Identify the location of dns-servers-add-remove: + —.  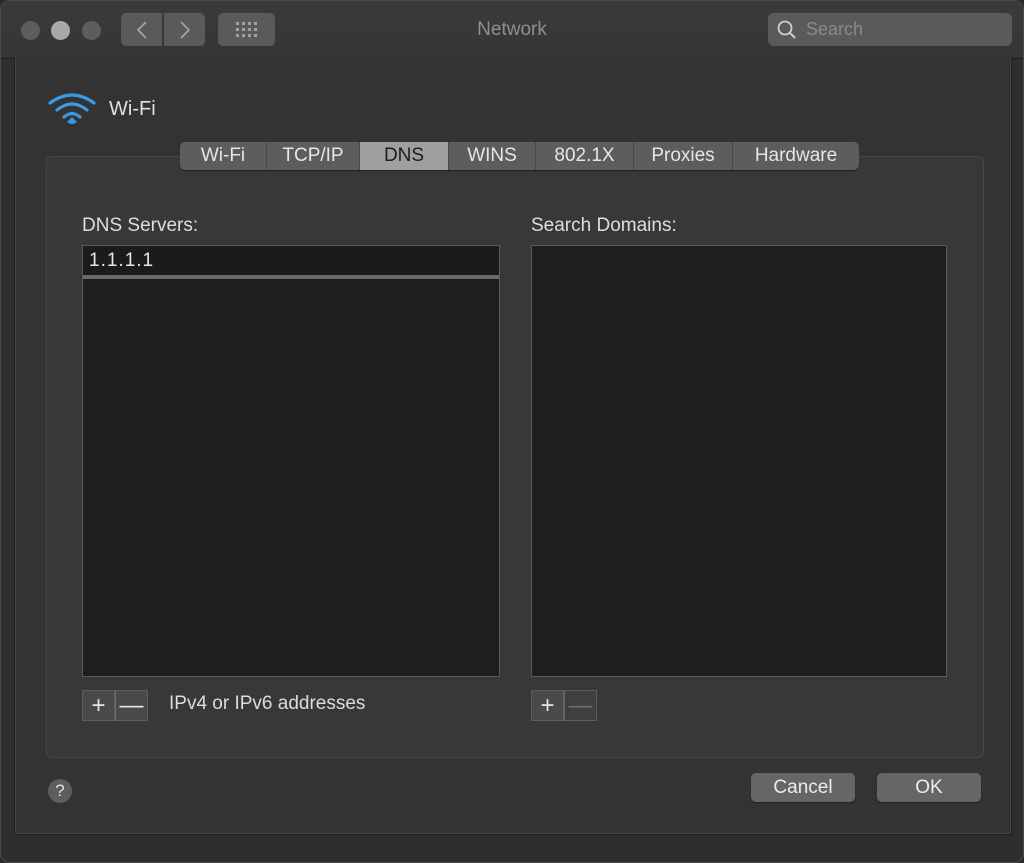
(115, 705).